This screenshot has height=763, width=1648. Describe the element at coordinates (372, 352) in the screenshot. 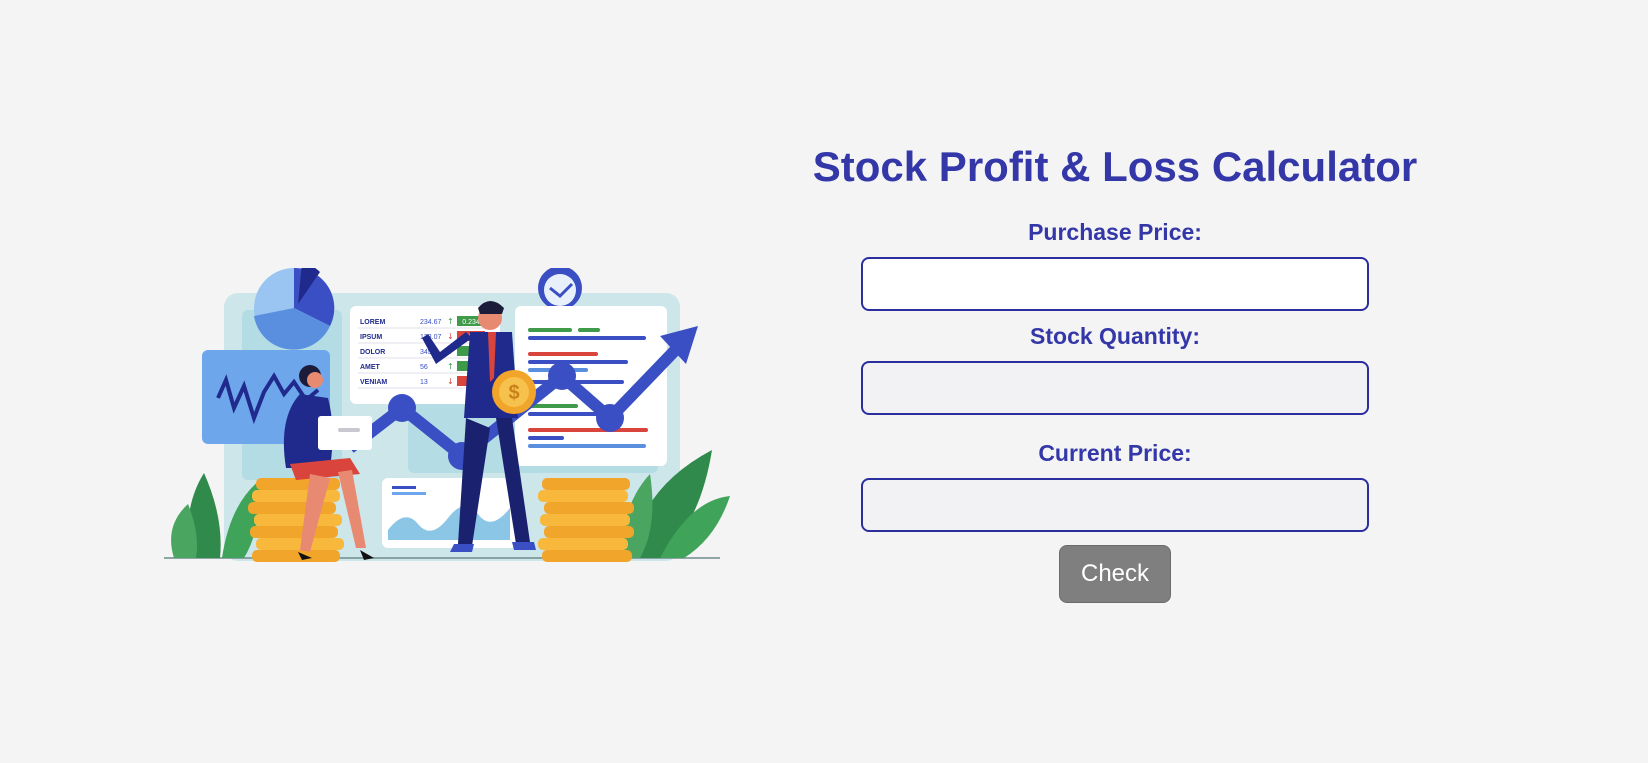

I see `ticker-name: DOLOR` at that location.